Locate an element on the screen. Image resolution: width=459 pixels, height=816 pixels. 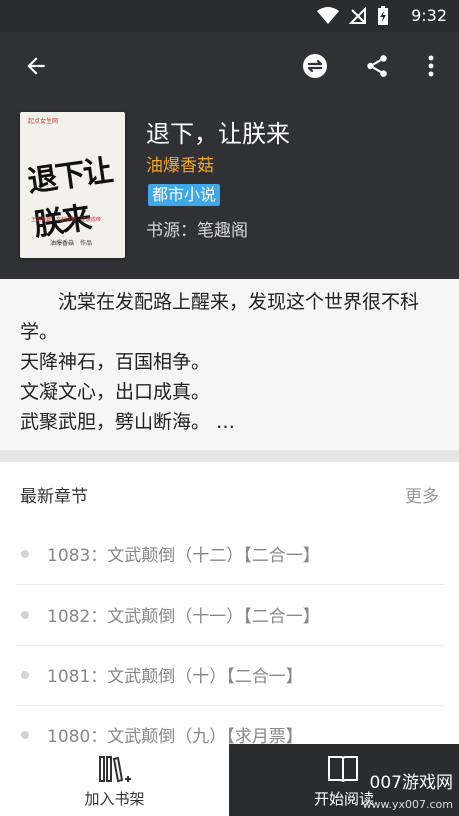
back-button is located at coordinates (36, 66).